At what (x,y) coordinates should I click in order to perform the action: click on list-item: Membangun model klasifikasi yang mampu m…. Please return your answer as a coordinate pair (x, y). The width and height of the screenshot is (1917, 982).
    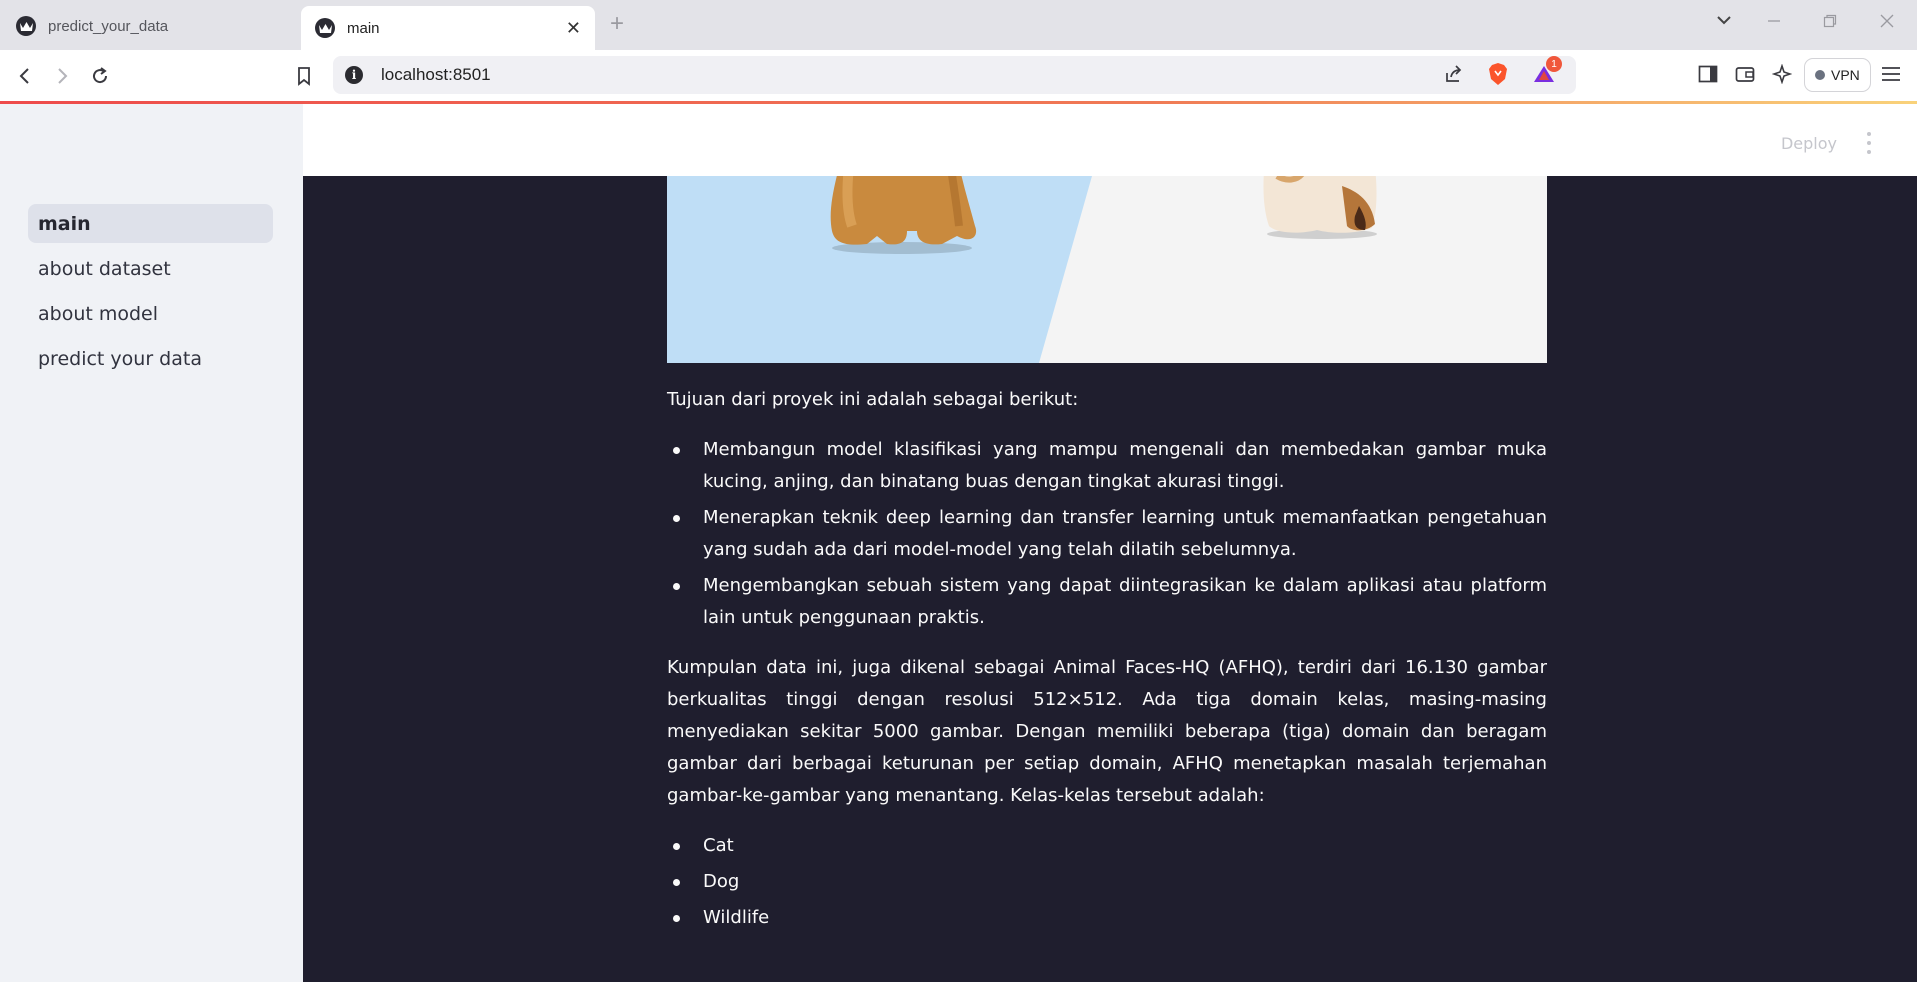
    Looking at the image, I should click on (1107, 466).